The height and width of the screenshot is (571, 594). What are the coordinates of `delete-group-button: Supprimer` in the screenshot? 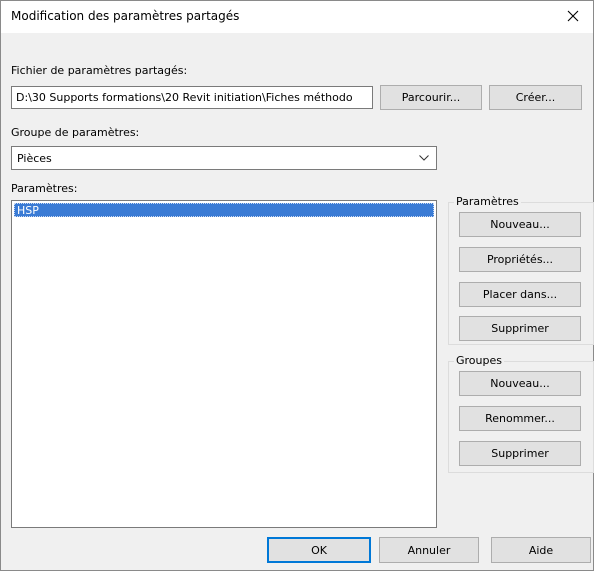 It's located at (520, 453).